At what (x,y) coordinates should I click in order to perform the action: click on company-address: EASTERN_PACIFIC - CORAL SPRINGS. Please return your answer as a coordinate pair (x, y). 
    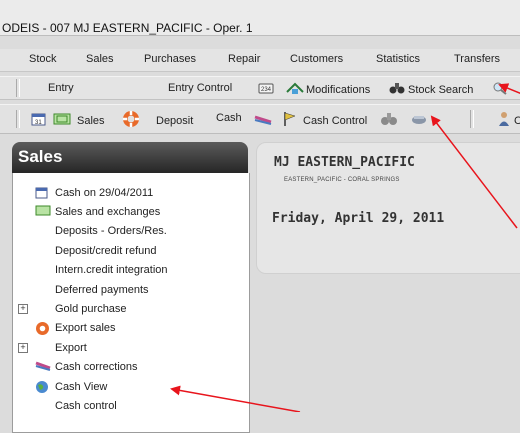
    Looking at the image, I should click on (342, 180).